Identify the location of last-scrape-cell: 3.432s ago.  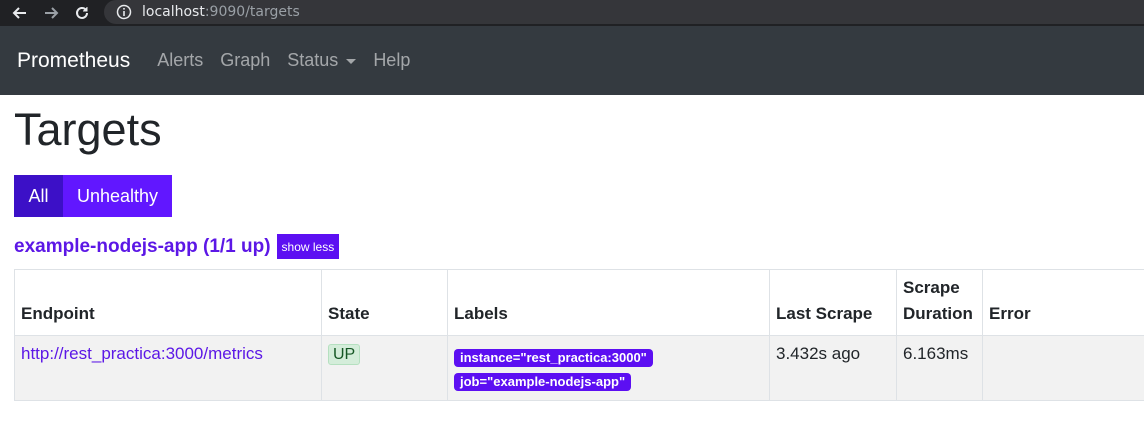
(833, 368).